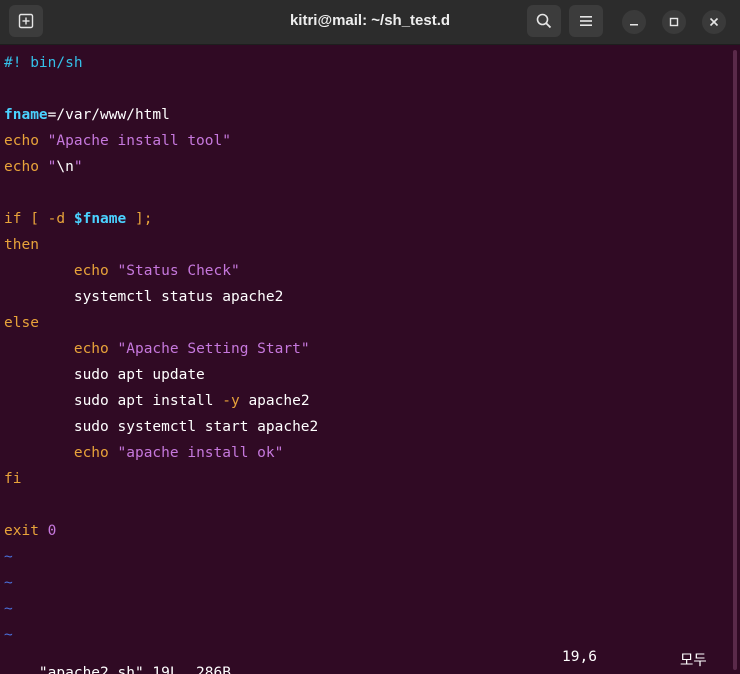 Image resolution: width=740 pixels, height=674 pixels. What do you see at coordinates (367, 271) in the screenshot?
I see `code-line: echo "Status Check"` at bounding box center [367, 271].